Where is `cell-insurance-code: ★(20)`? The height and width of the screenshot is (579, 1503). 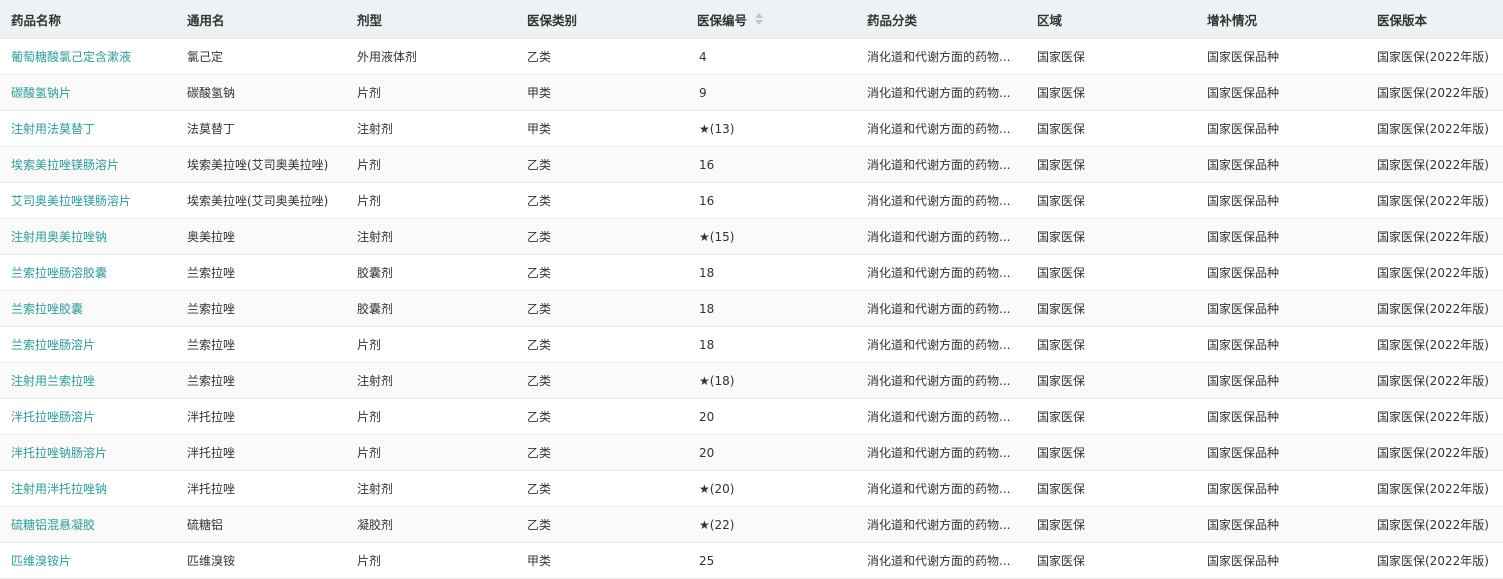
cell-insurance-code: ★(20) is located at coordinates (771, 488).